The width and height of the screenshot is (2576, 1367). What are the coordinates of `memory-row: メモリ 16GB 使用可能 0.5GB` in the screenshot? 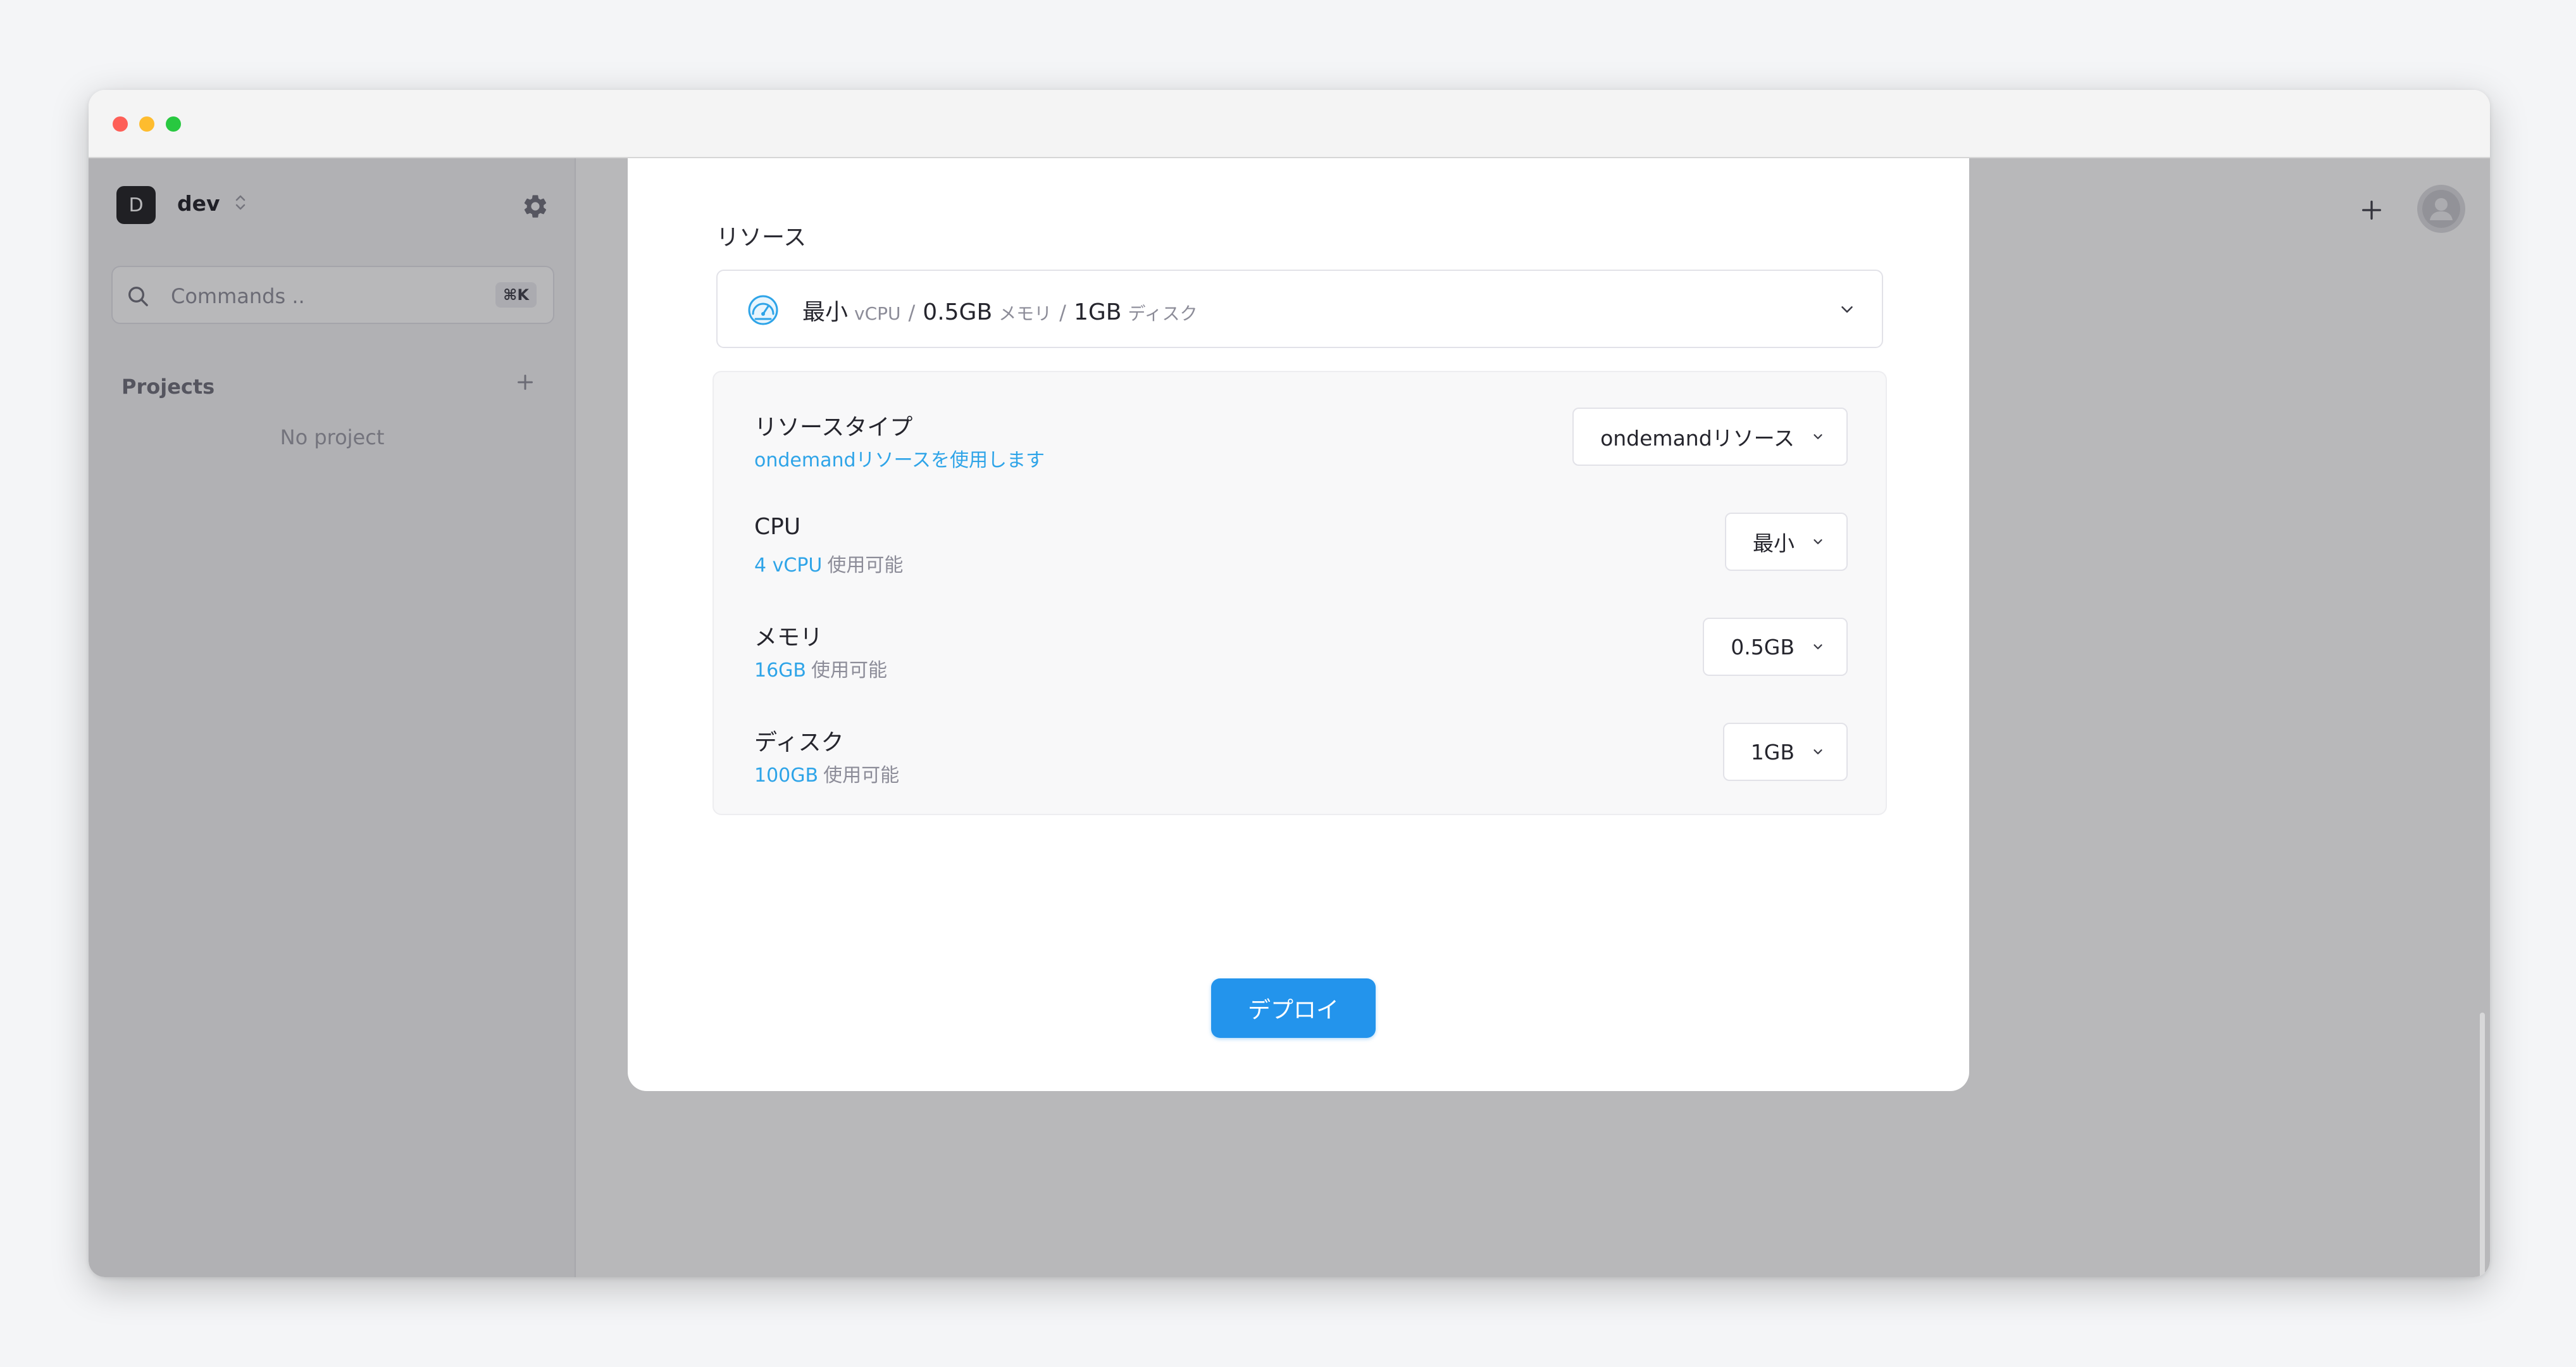 It's located at (1301, 651).